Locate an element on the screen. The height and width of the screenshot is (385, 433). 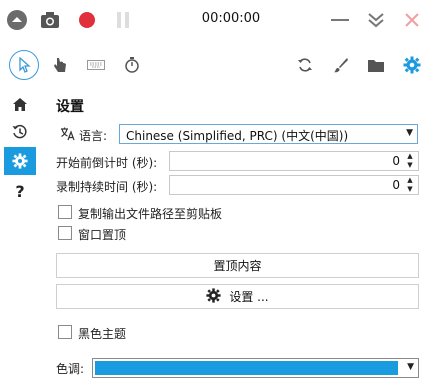
accent-color-swatch is located at coordinates (246, 368).